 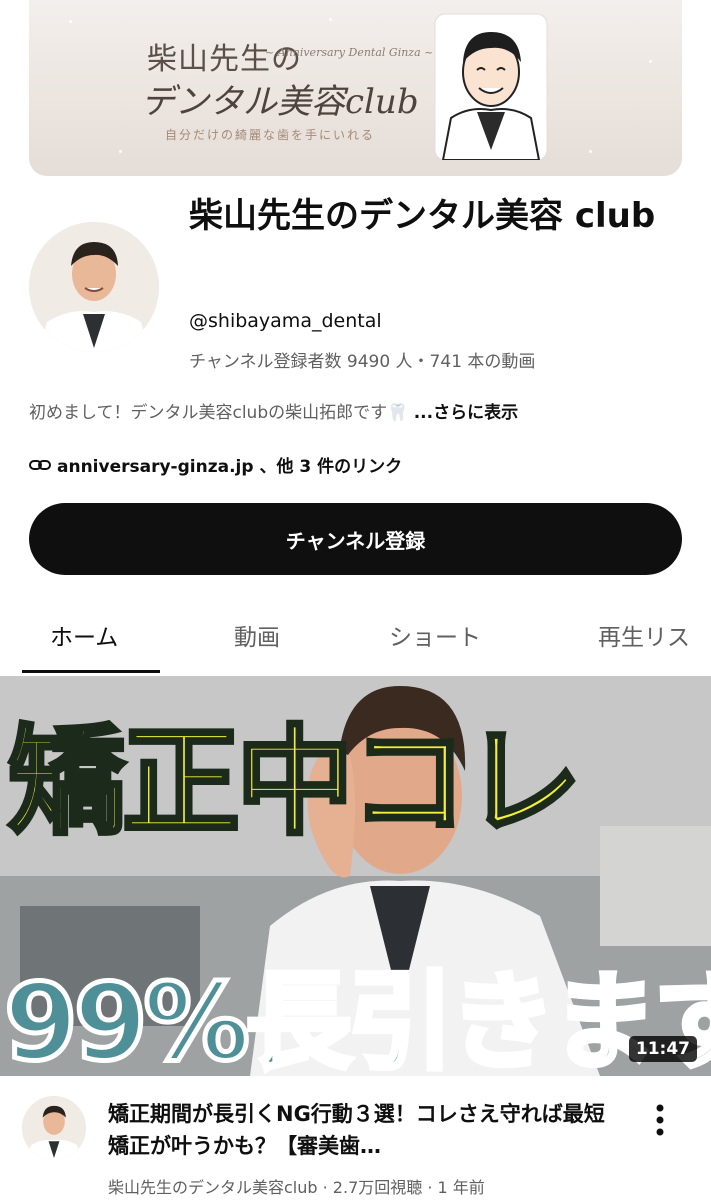 What do you see at coordinates (362, 362) in the screenshot?
I see `channel-stats: チャンネル登録者数 9490 人・741 本の動画` at bounding box center [362, 362].